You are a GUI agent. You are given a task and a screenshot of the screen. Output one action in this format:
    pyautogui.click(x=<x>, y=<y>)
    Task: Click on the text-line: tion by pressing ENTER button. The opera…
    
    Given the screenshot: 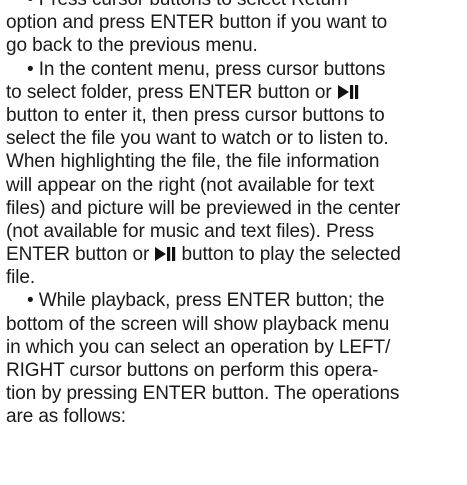 What is the action you would take?
    pyautogui.click(x=203, y=394)
    